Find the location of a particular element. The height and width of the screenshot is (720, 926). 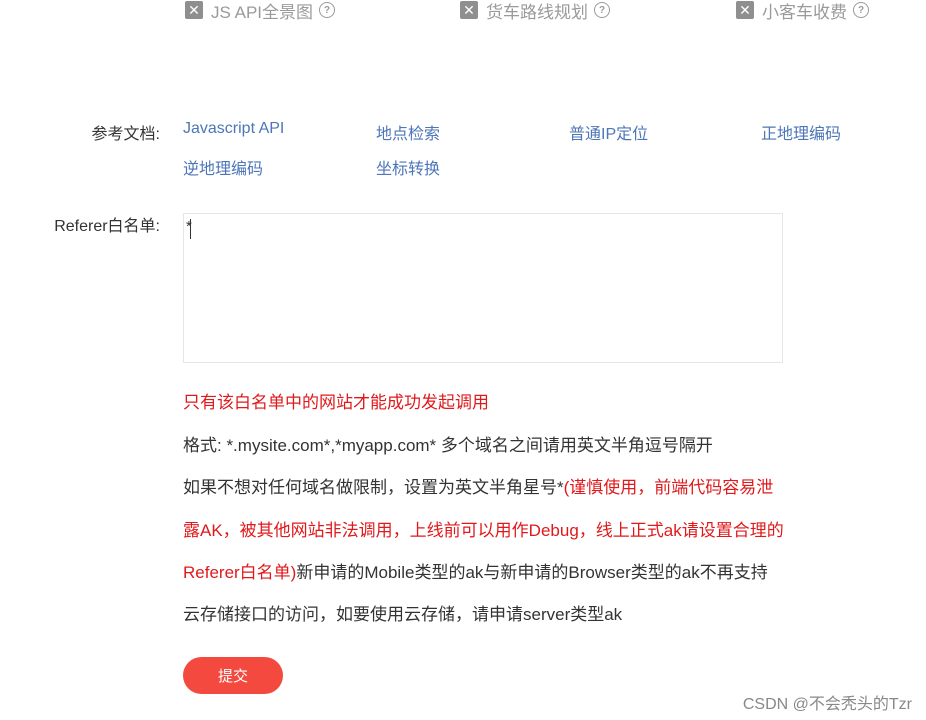

service-truck-route: ✕ 货车路线规划 ? is located at coordinates (535, 10).